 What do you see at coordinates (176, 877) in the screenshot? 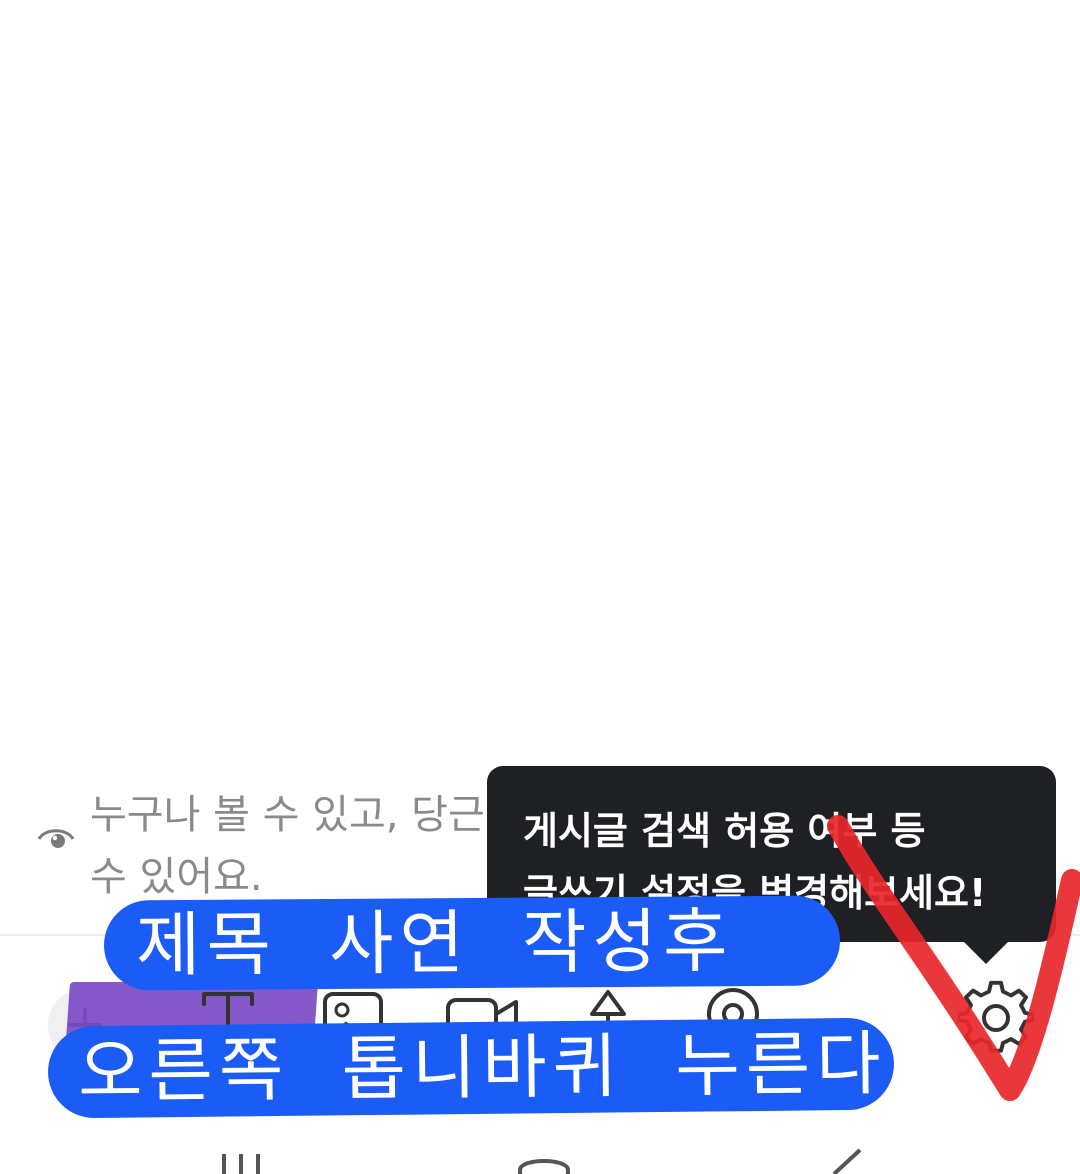
I see `notice-text-line2: 수 있어요.` at bounding box center [176, 877].